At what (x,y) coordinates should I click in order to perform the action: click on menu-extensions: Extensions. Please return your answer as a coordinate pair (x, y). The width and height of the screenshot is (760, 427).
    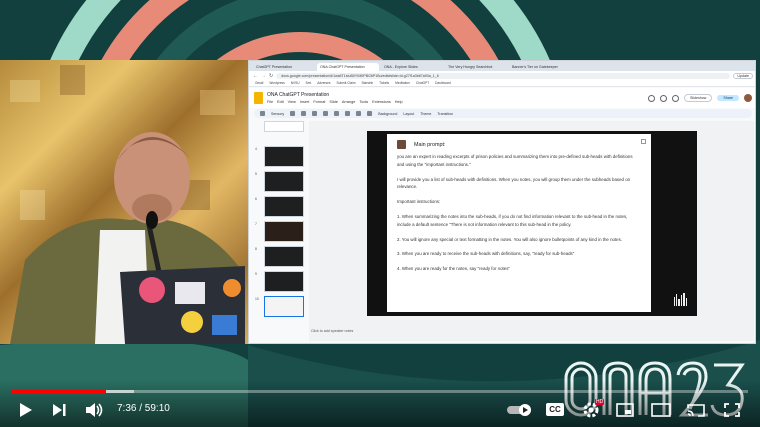
    Looking at the image, I should click on (381, 102).